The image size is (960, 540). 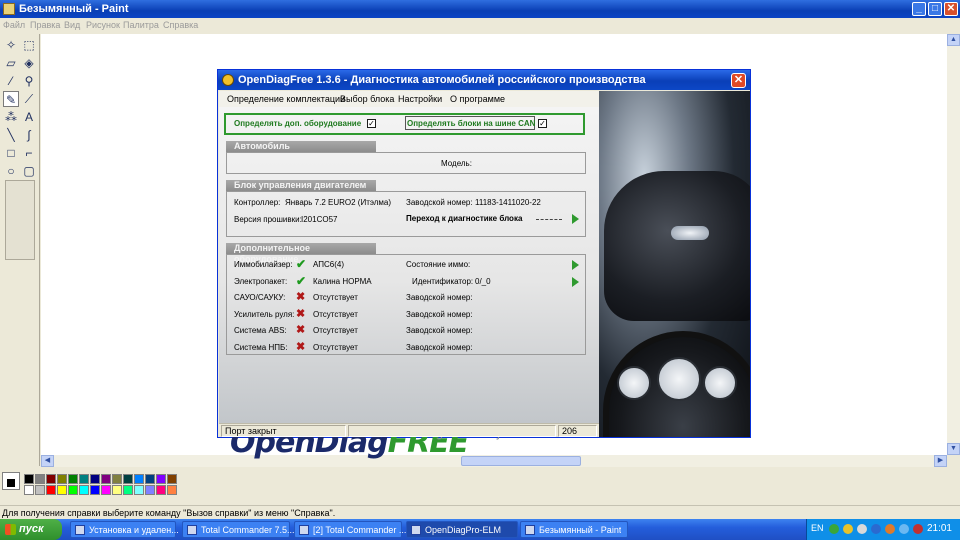 I want to click on rounded-rect-icon: ▢, so click(x=29, y=171).